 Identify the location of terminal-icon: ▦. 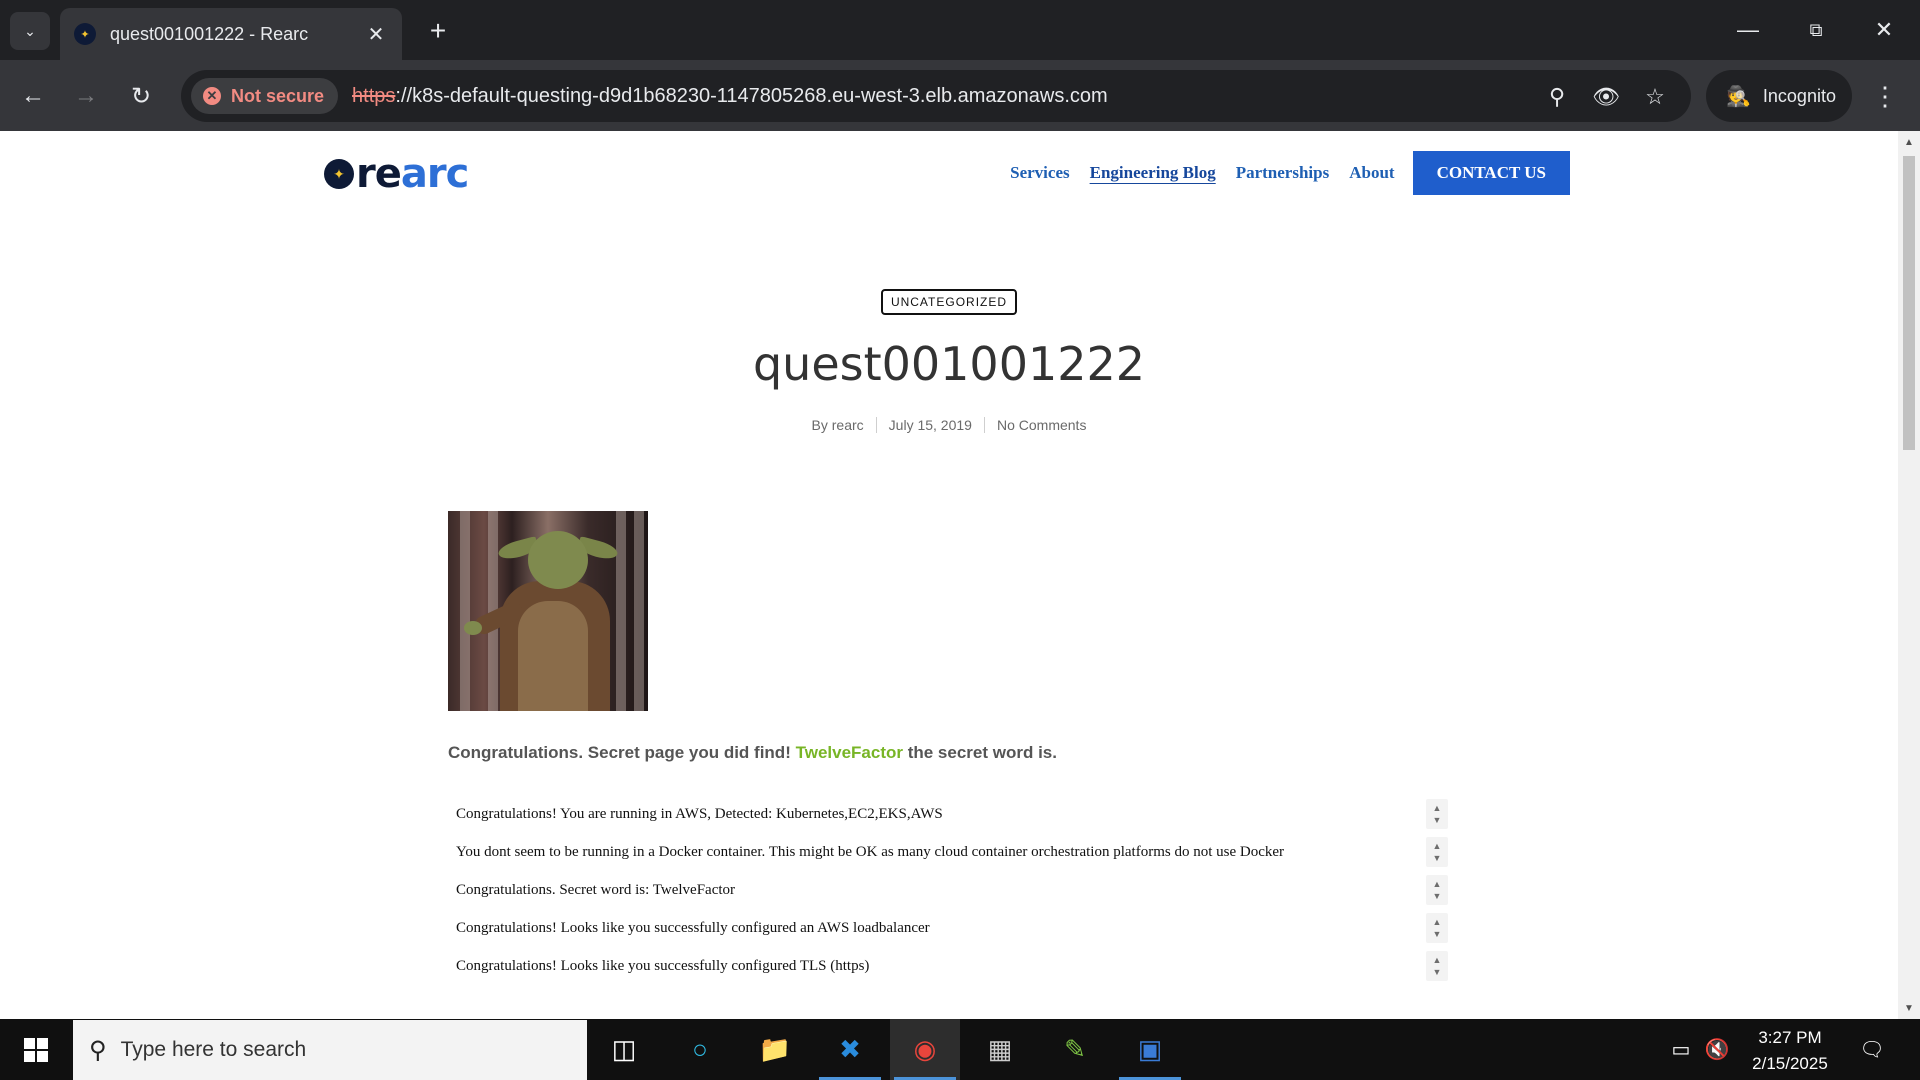
(1000, 1049).